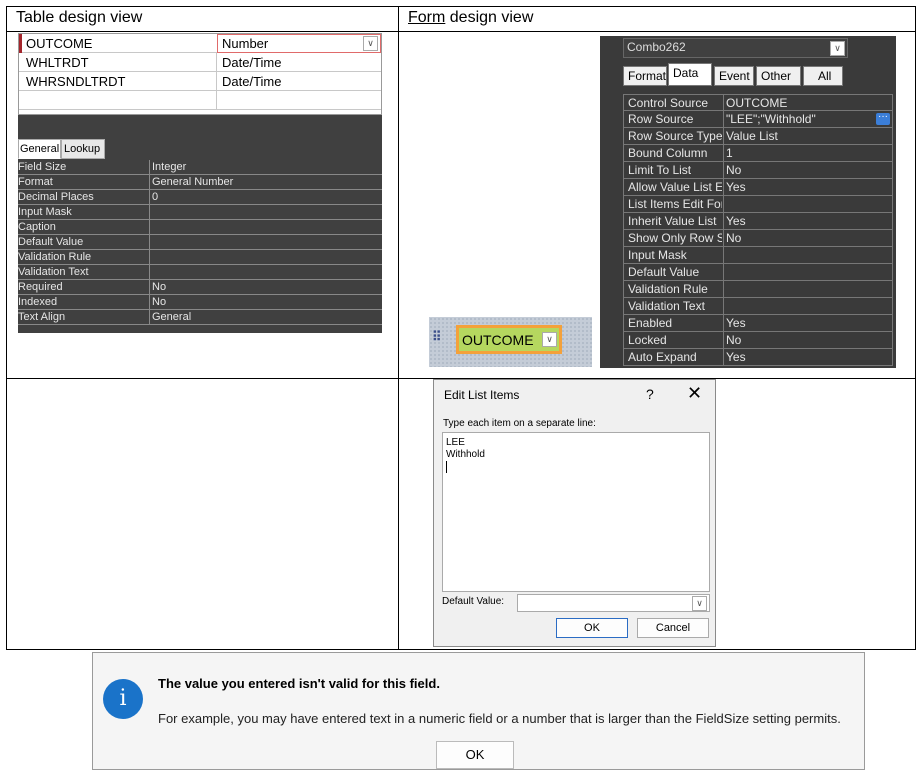 This screenshot has width=917, height=770. What do you see at coordinates (650, 394) in the screenshot?
I see `help-icon: ?` at bounding box center [650, 394].